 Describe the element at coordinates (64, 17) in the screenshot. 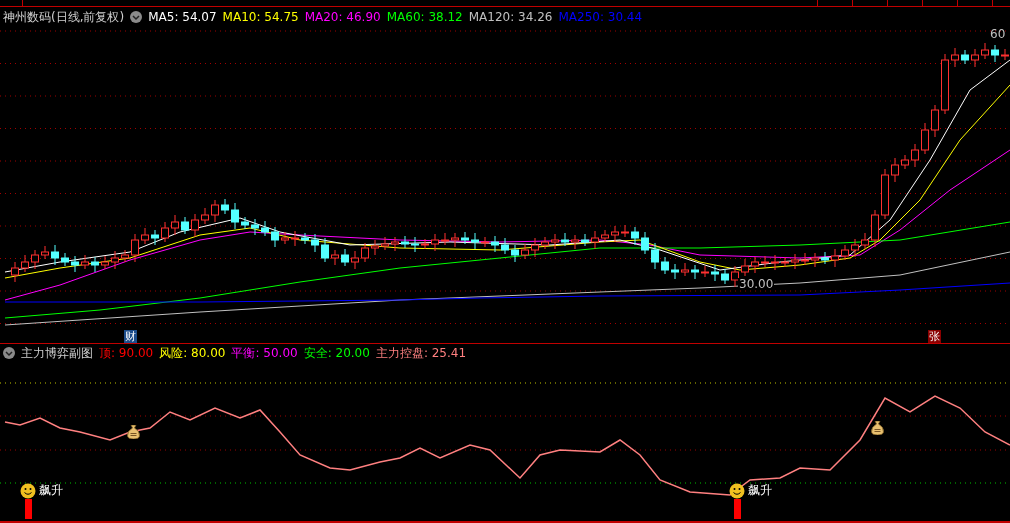

I see `chart-title: 神州数码(日线,前复权)` at that location.